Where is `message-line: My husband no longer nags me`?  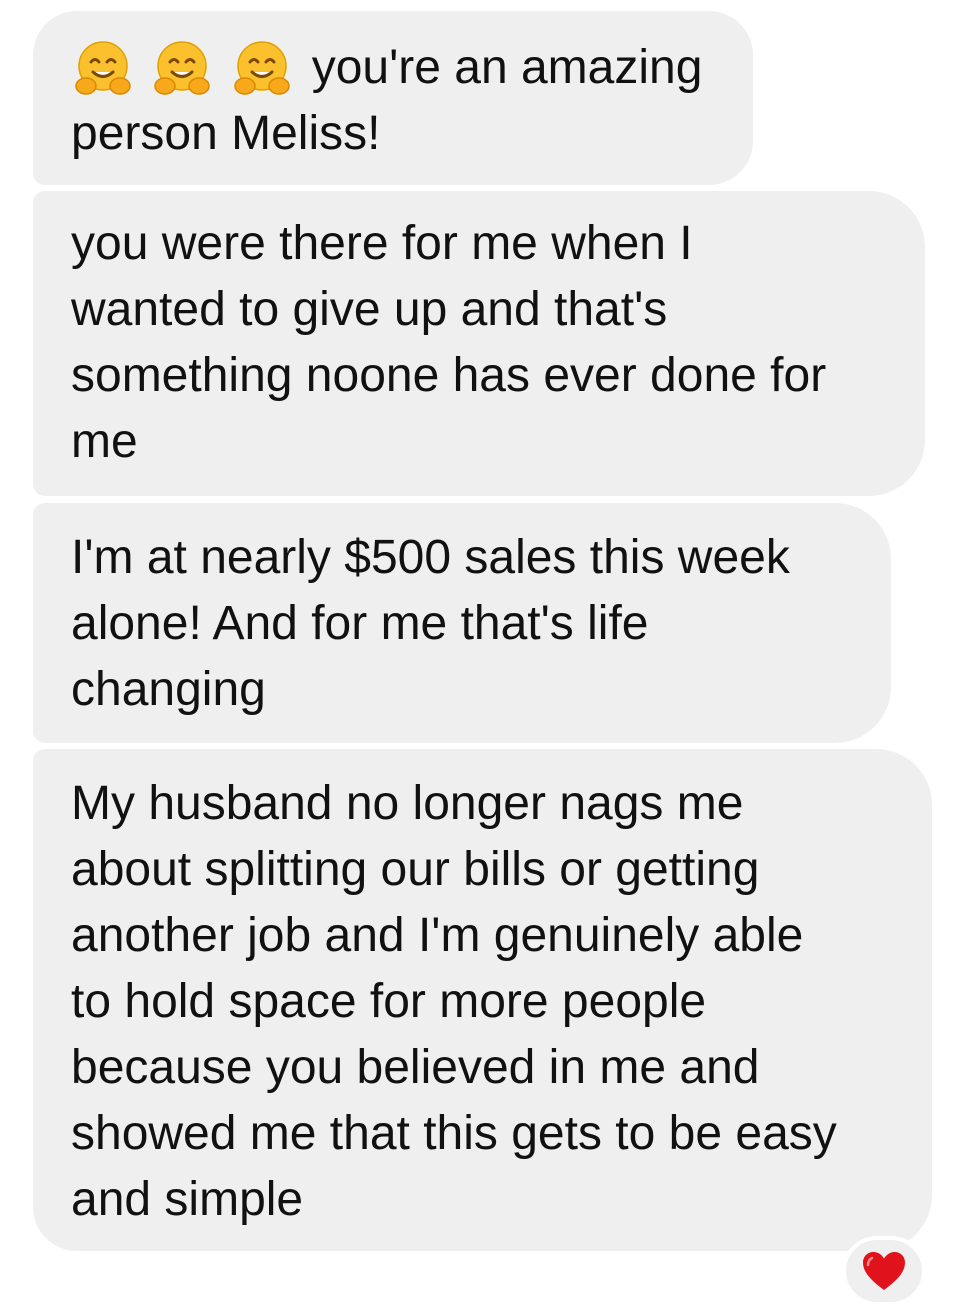
message-line: My husband no longer nags me is located at coordinates (407, 803).